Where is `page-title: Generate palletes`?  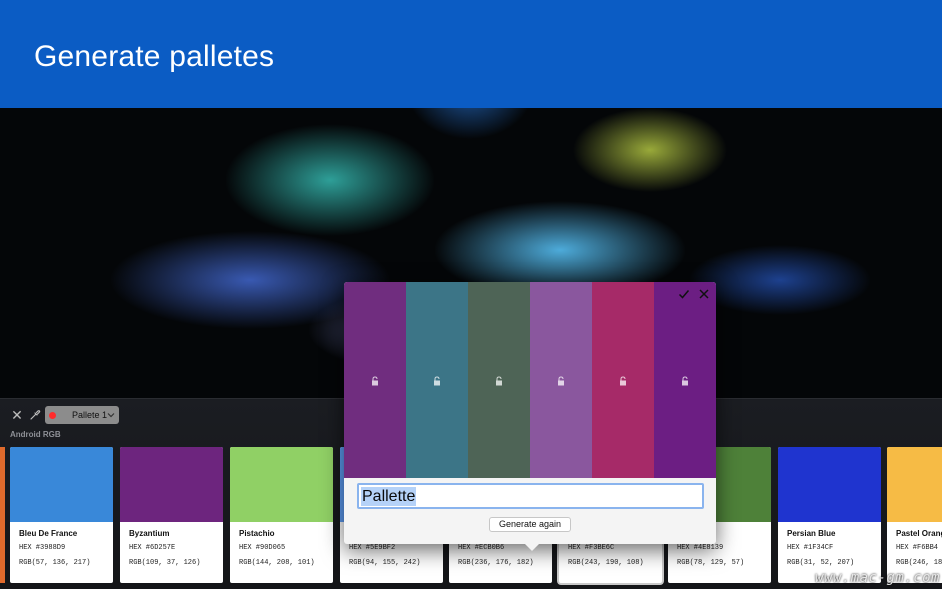 page-title: Generate palletes is located at coordinates (154, 56).